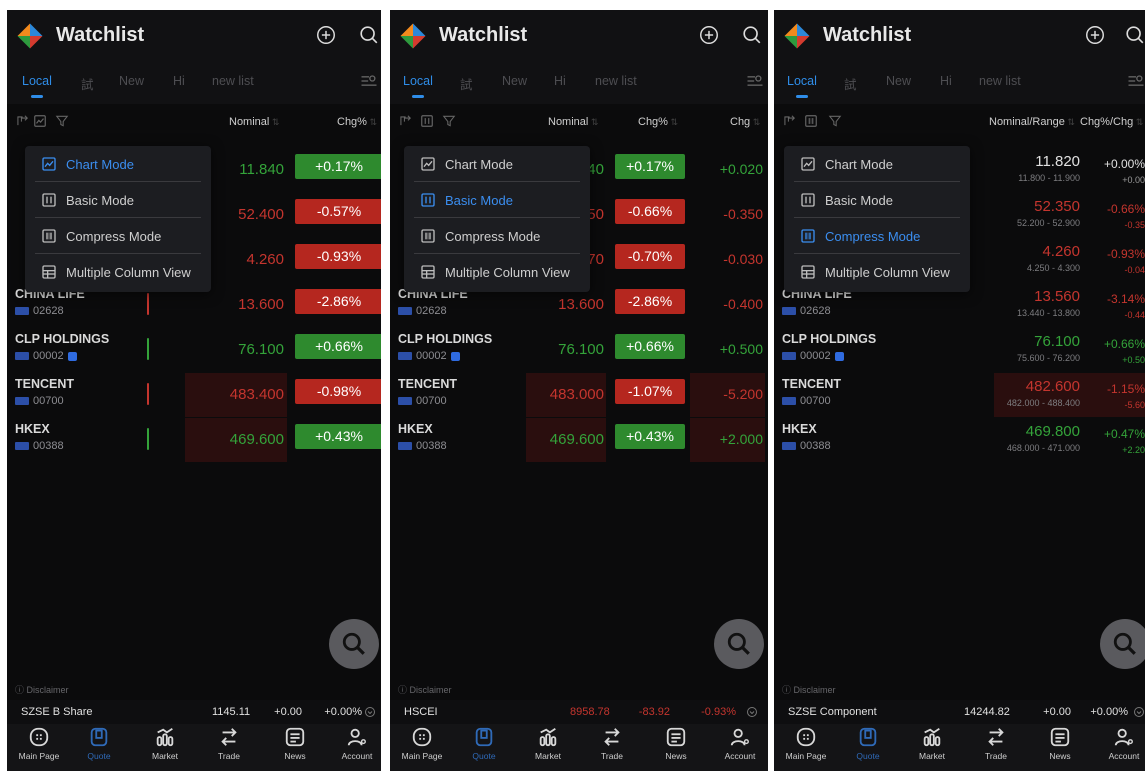 This screenshot has height=771, width=1145. I want to click on index-value: 8958.78, so click(590, 712).